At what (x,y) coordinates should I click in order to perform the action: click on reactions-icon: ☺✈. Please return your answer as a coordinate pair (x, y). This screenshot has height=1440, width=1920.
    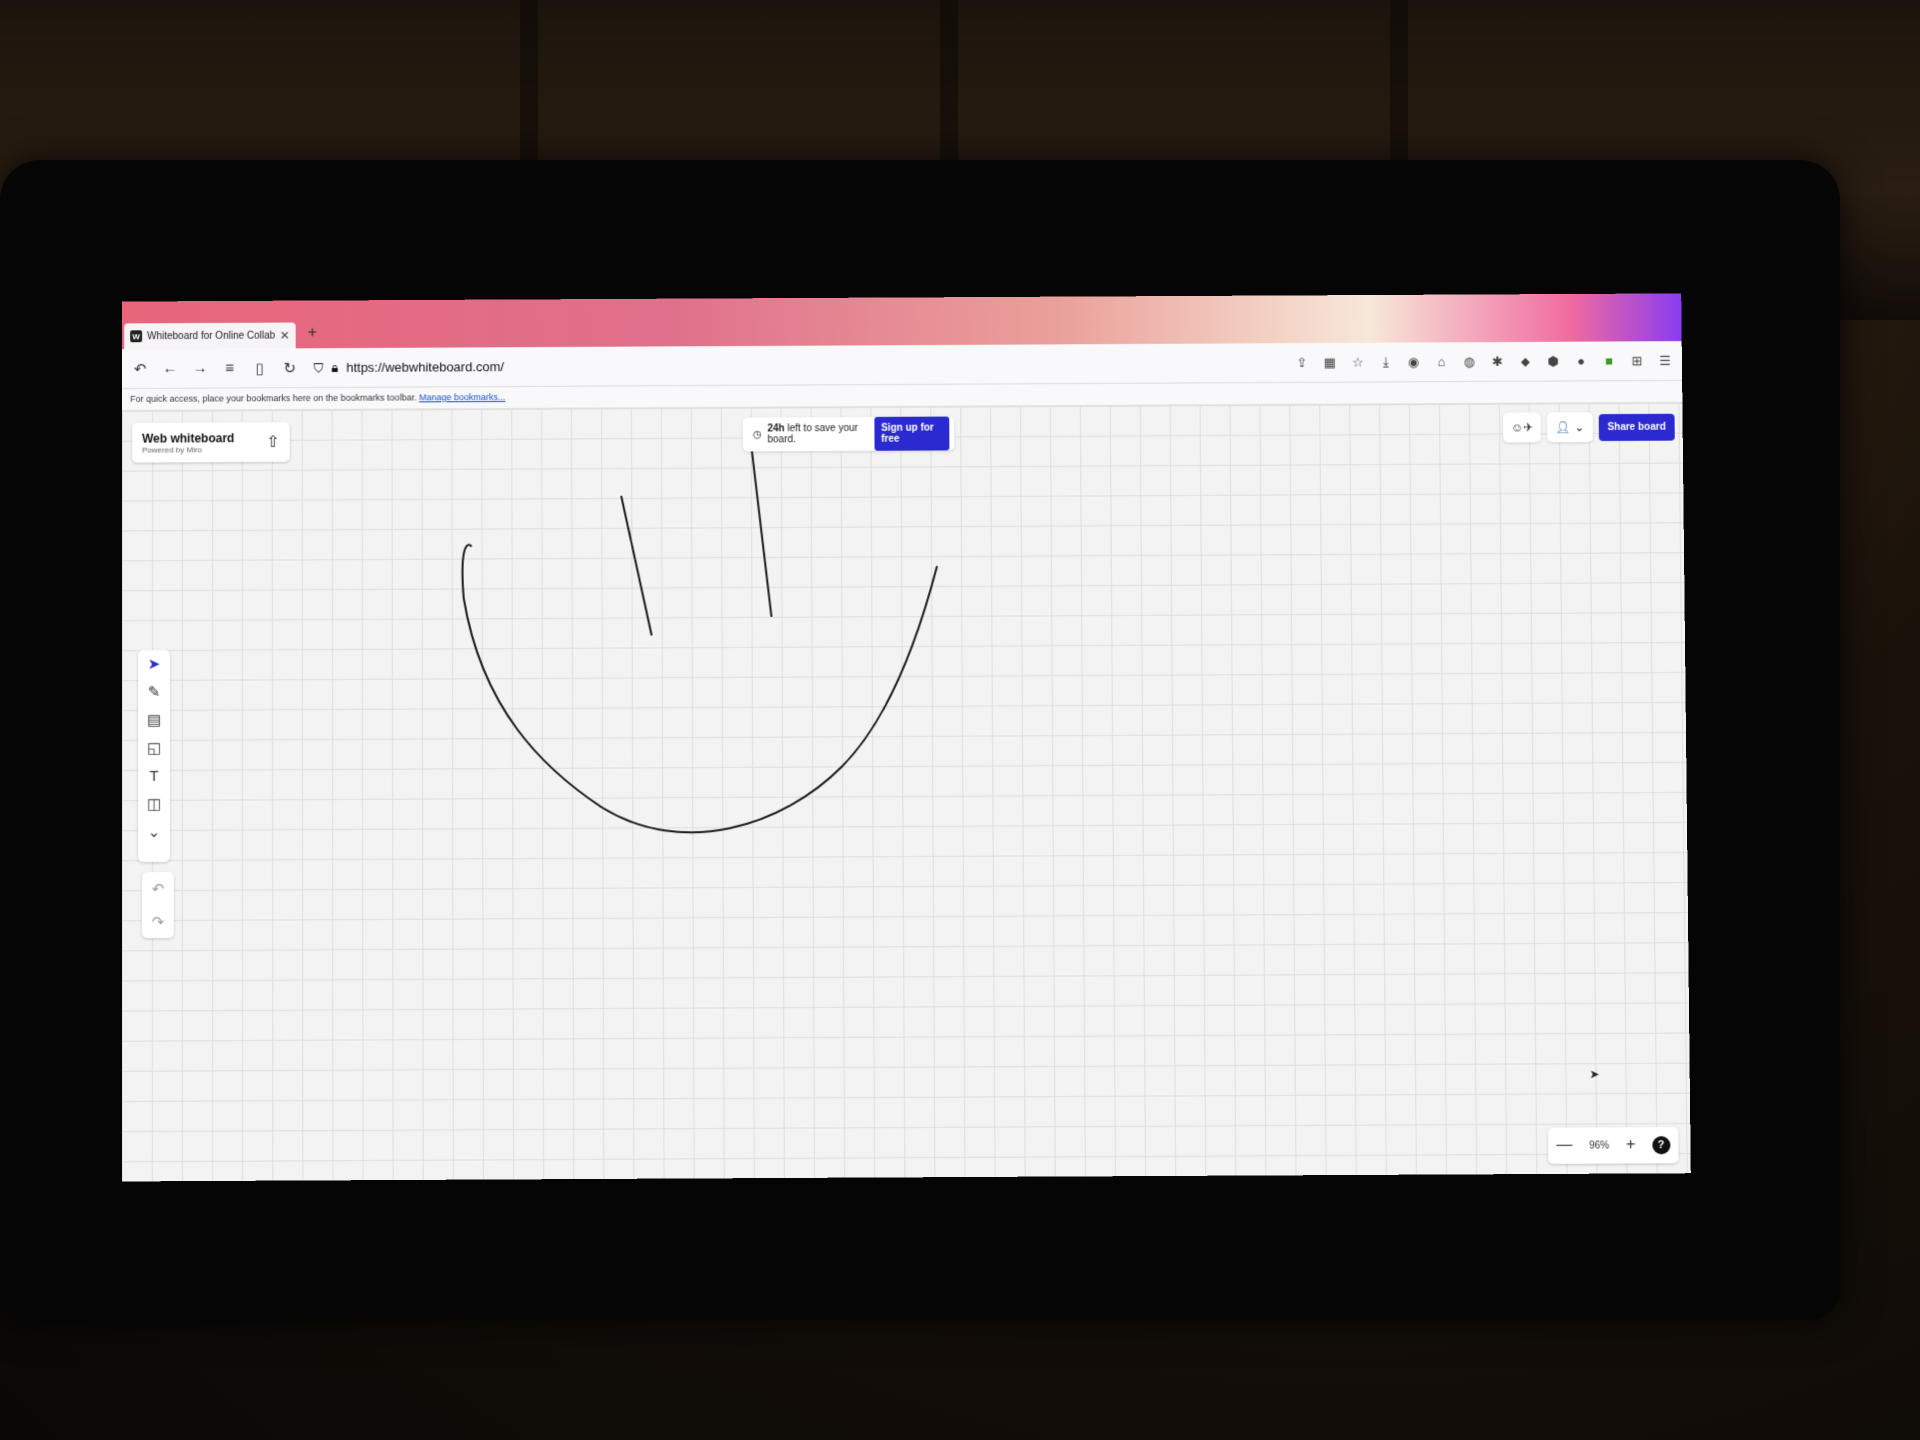
    Looking at the image, I should click on (1522, 427).